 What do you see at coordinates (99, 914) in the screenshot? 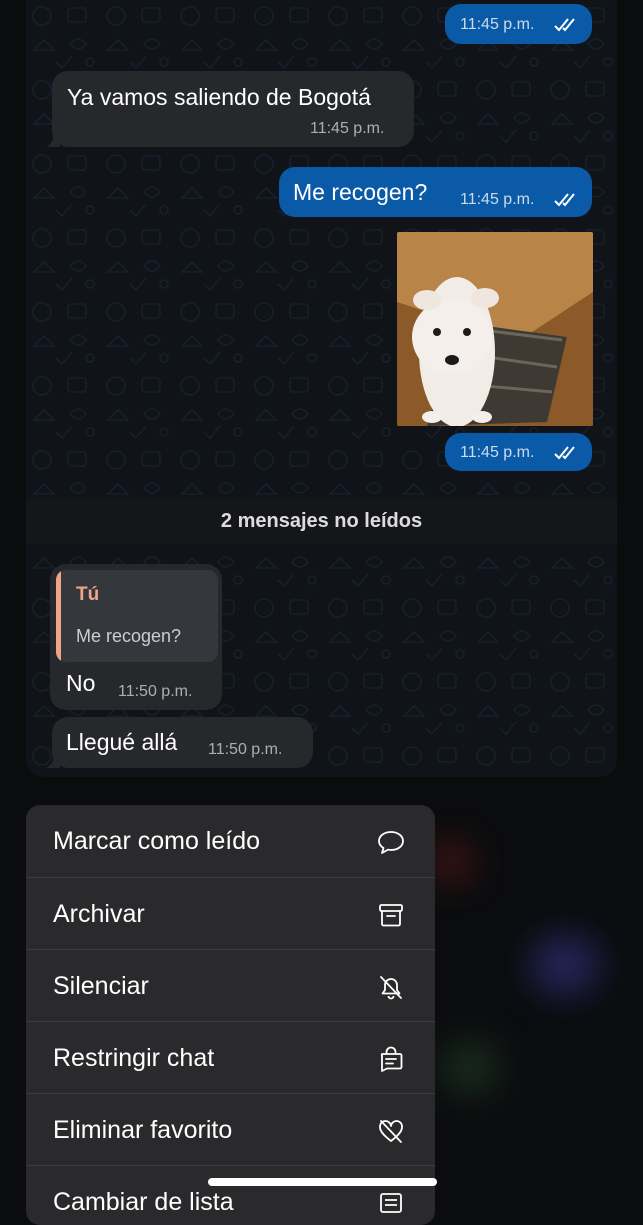
I see `menu-item-label: Archivar` at bounding box center [99, 914].